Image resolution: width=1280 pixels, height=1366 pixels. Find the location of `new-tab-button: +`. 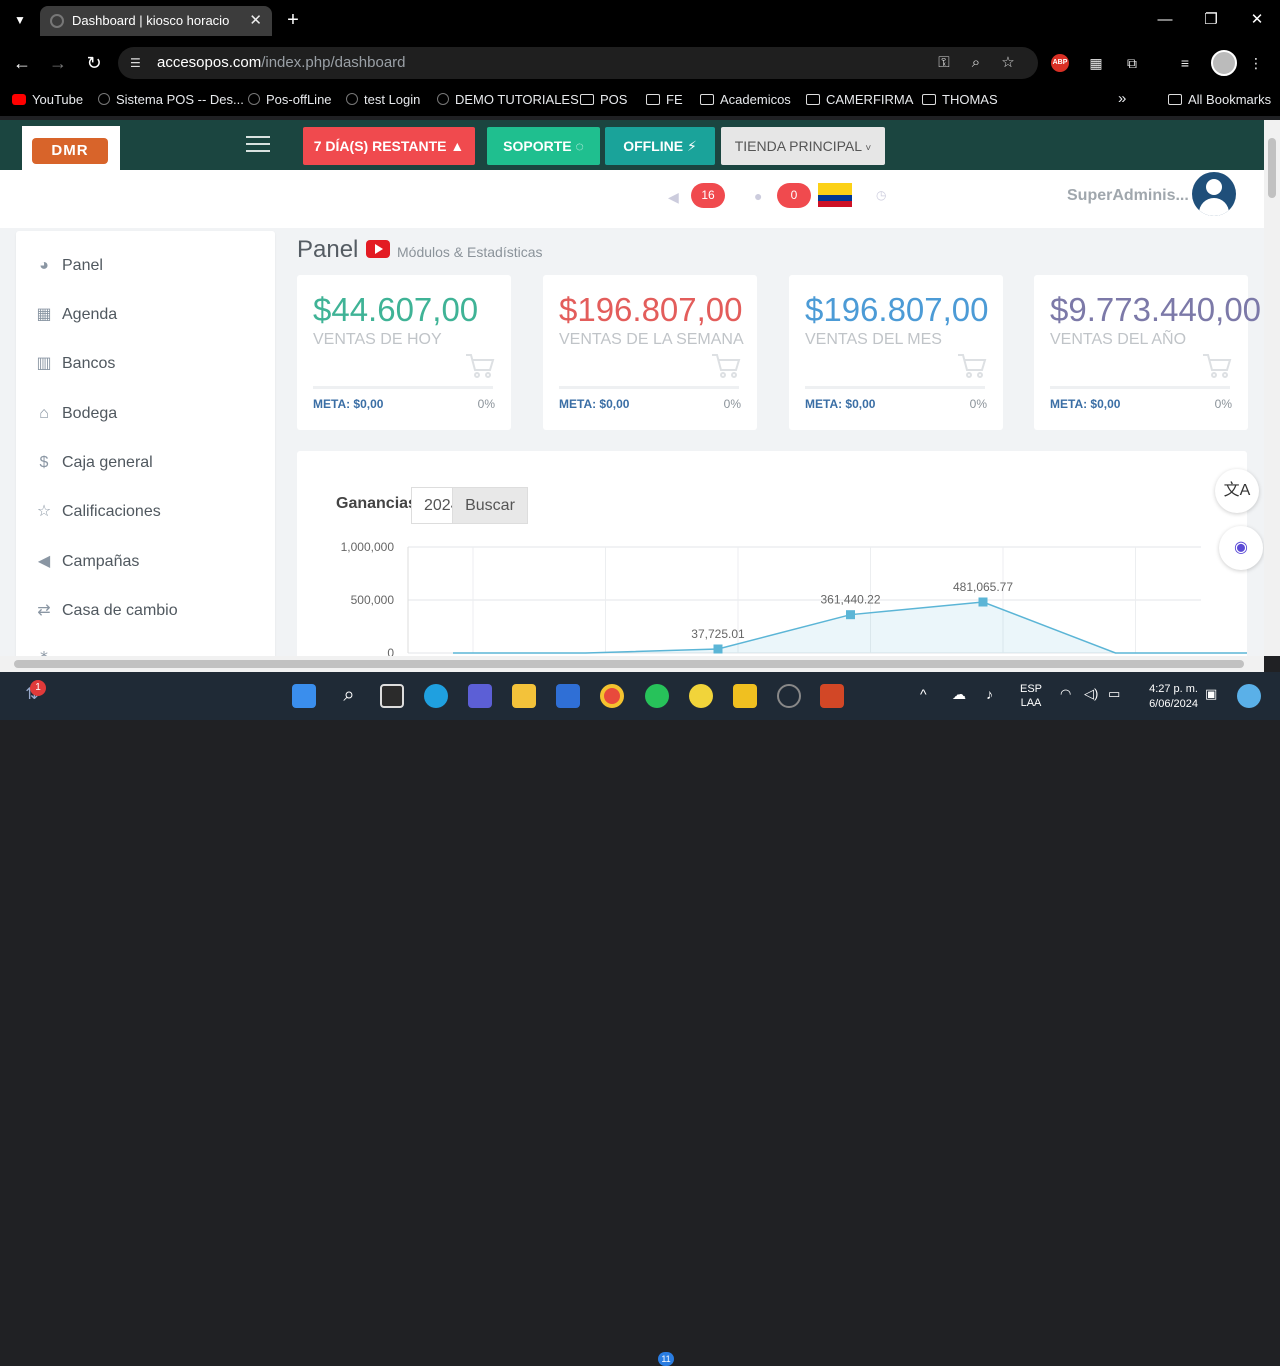

new-tab-button: + is located at coordinates (293, 20).